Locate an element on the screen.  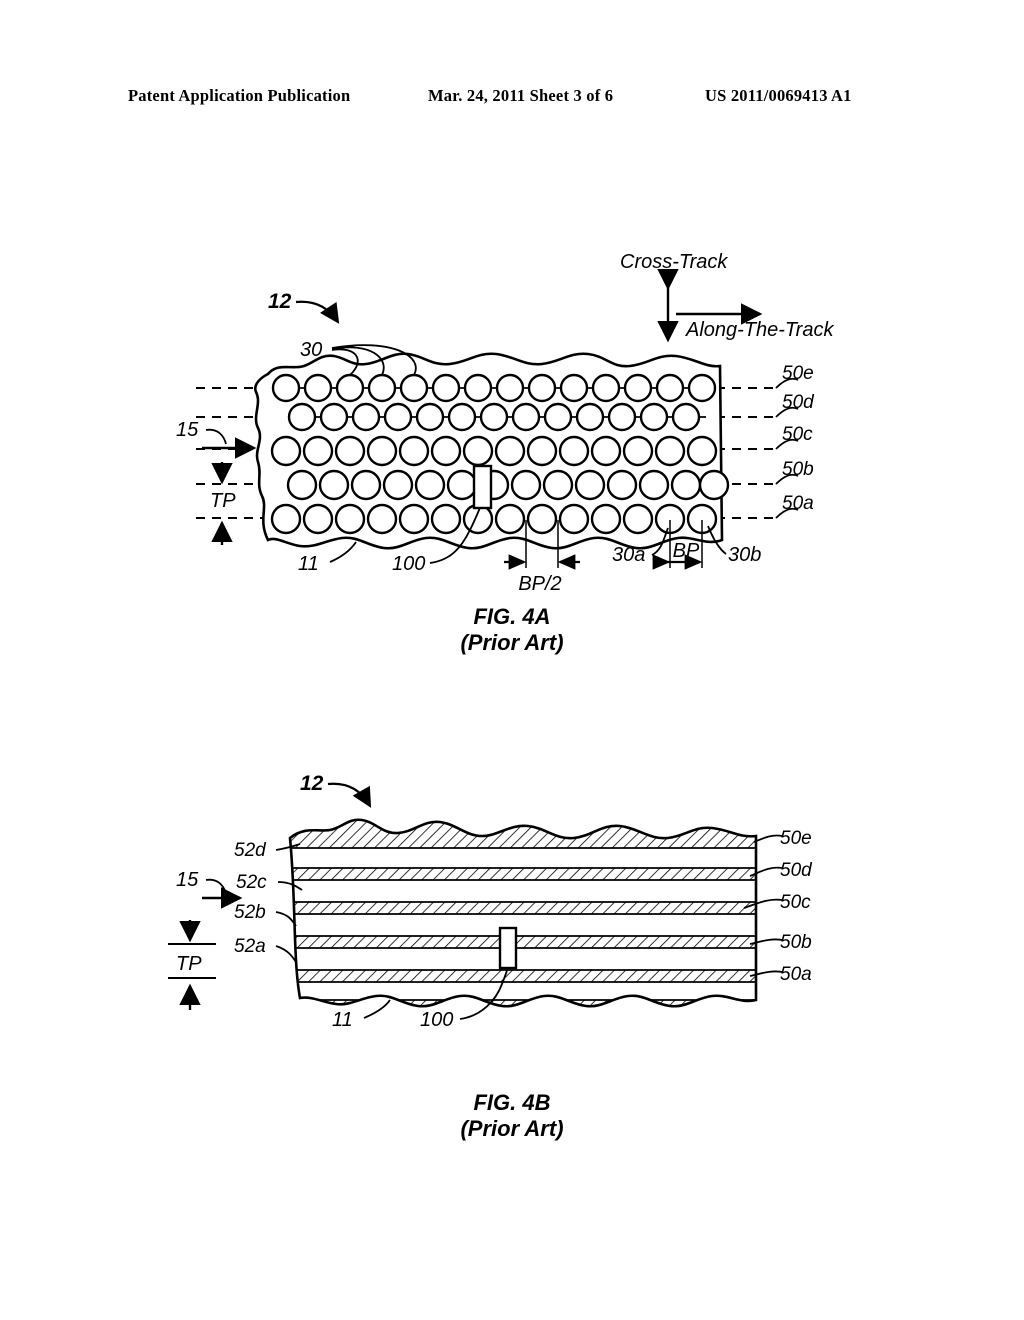
track-label-50d: 50d is located at coordinates (798, 402).